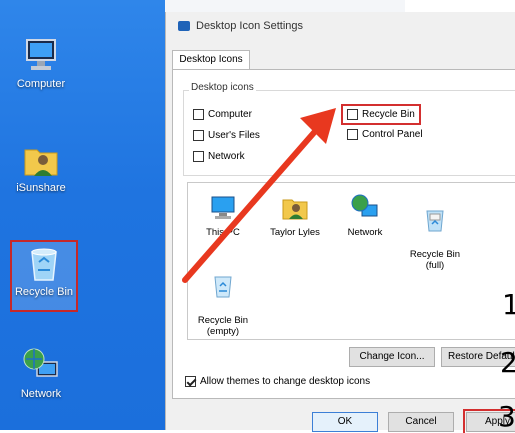 The image size is (515, 433). What do you see at coordinates (365, 232) in the screenshot?
I see `preview-item-label: Network` at bounding box center [365, 232].